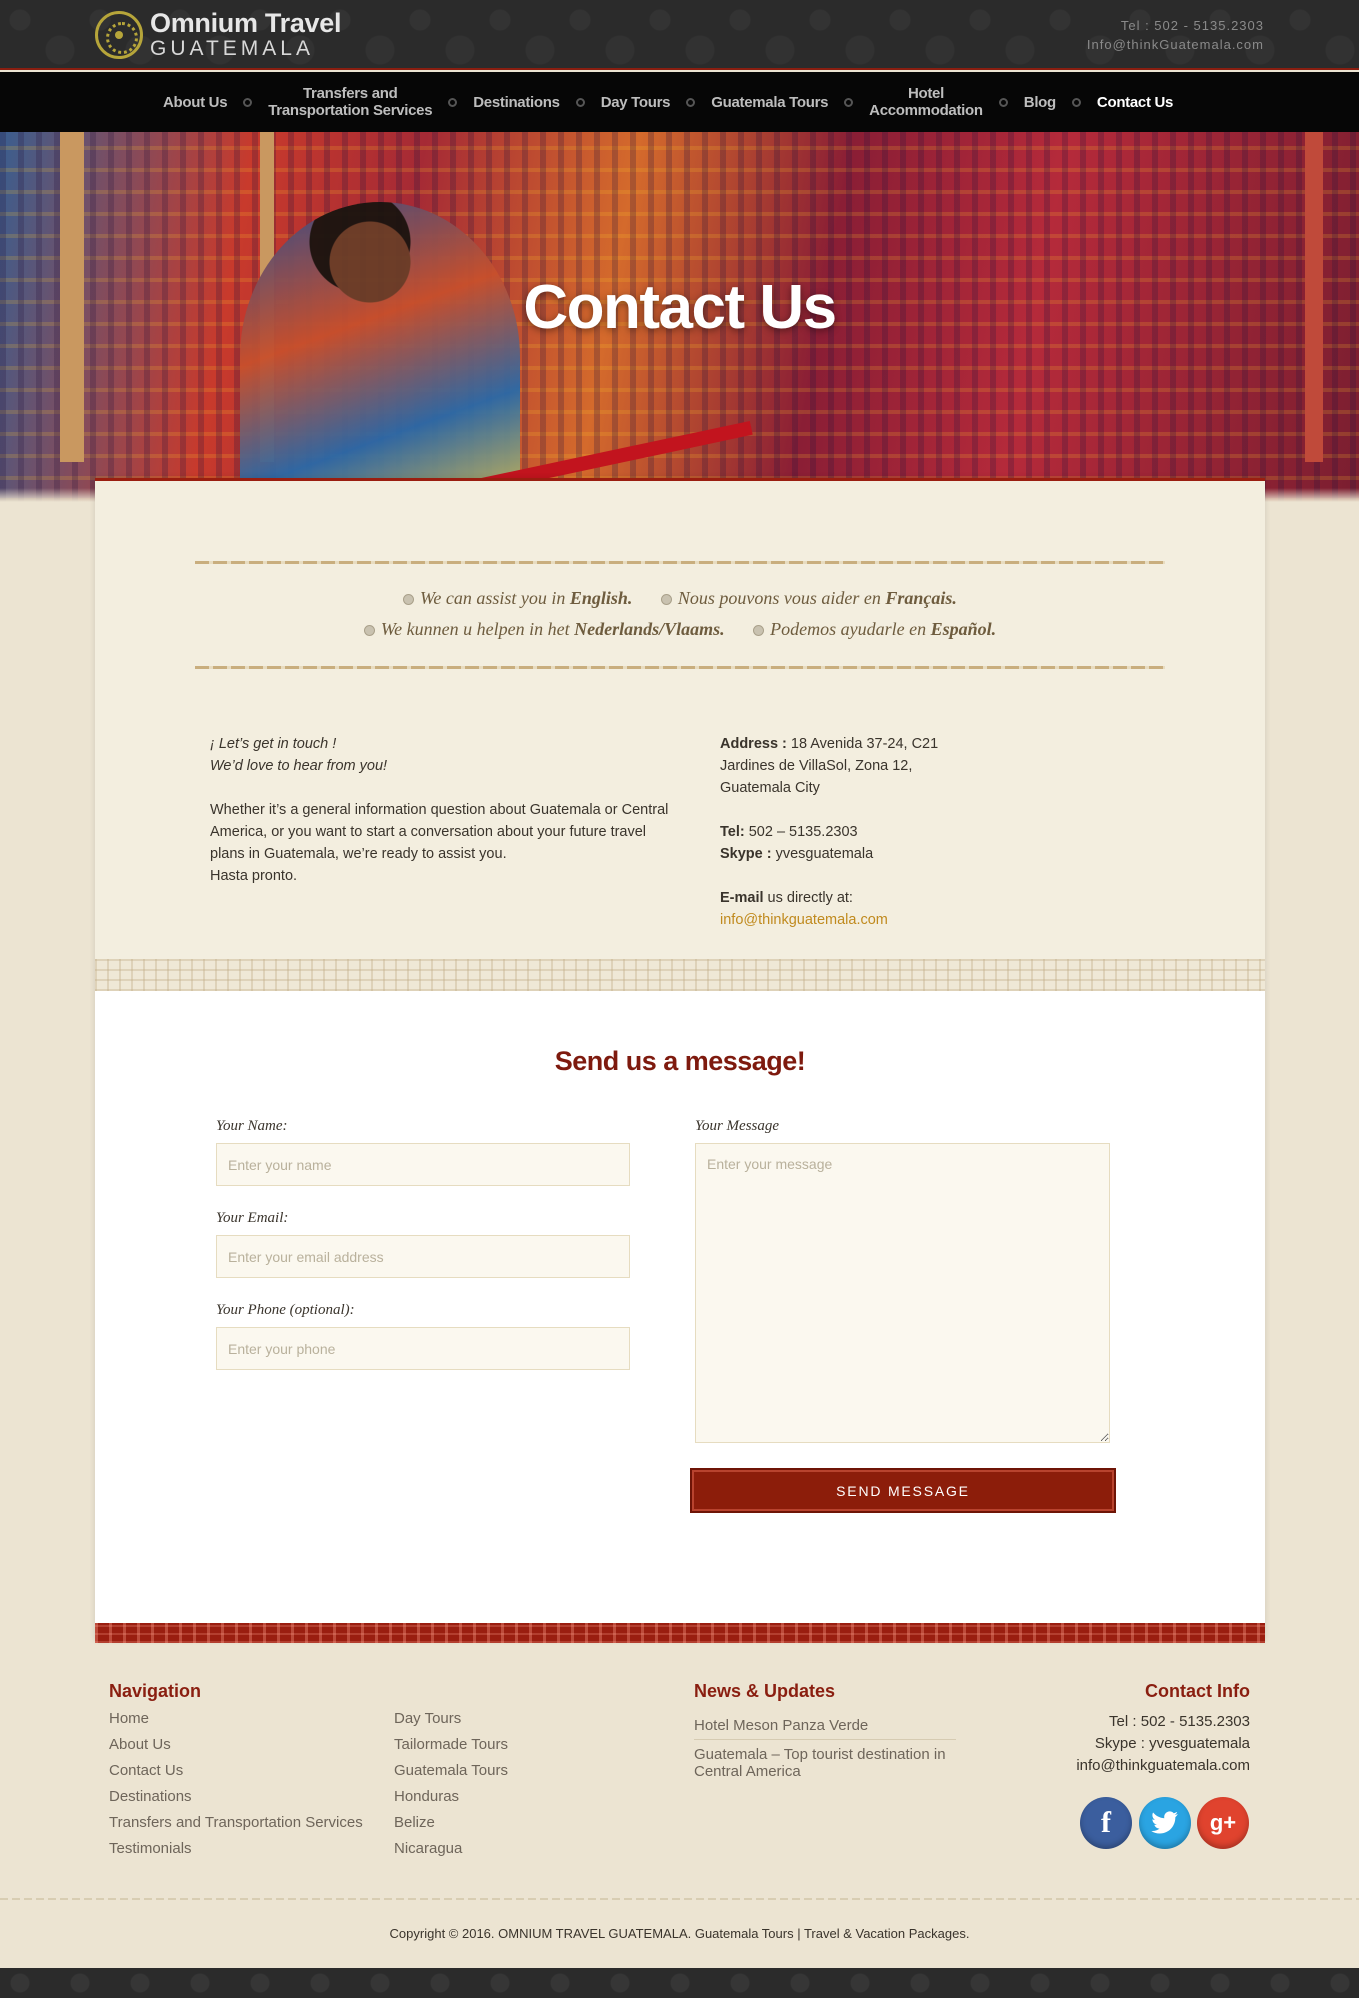 The height and width of the screenshot is (1998, 1359). Describe the element at coordinates (862, 744) in the screenshot. I see `address-line1: 18 Avenida 37-24, C21` at that location.